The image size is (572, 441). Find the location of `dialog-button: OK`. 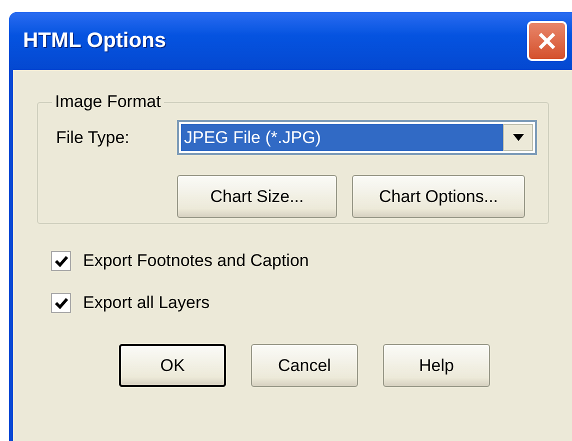

dialog-button: OK is located at coordinates (172, 365).